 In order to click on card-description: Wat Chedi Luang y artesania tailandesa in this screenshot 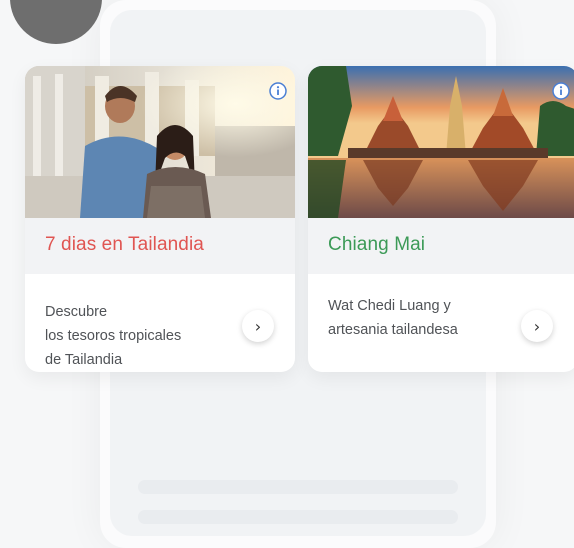, I will do `click(393, 318)`.